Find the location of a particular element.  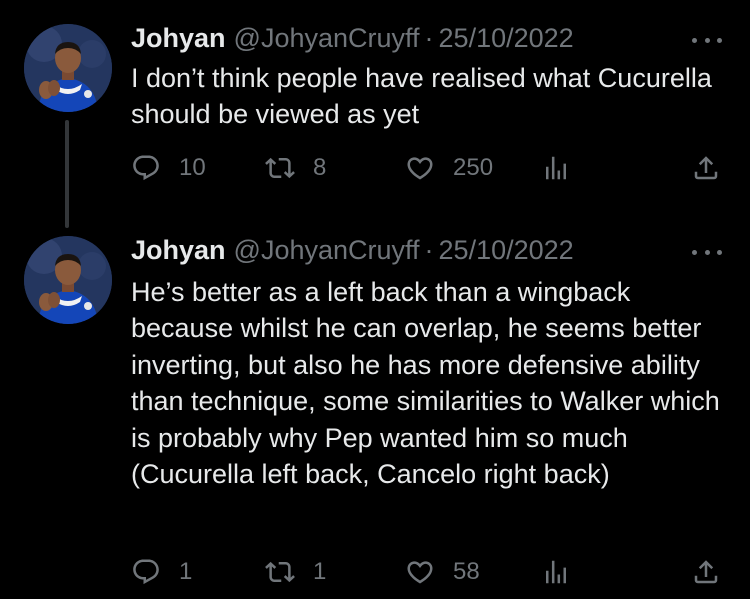

tweet-actions: 10 8 250 is located at coordinates (428, 168).